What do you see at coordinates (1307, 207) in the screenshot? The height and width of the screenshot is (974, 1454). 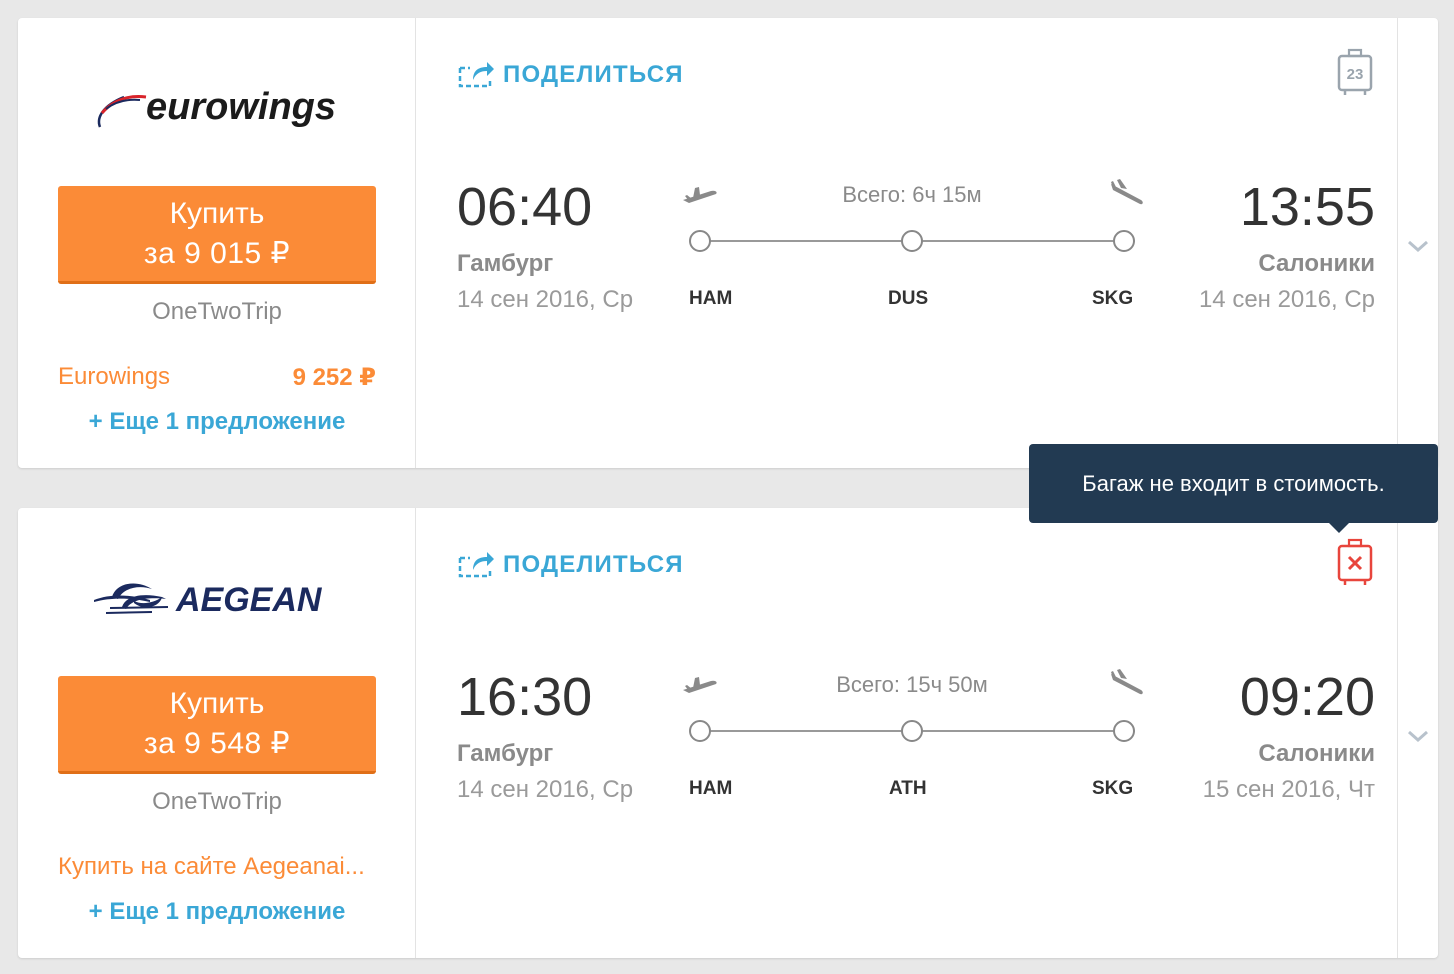 I see `arrival-time: 13:55` at bounding box center [1307, 207].